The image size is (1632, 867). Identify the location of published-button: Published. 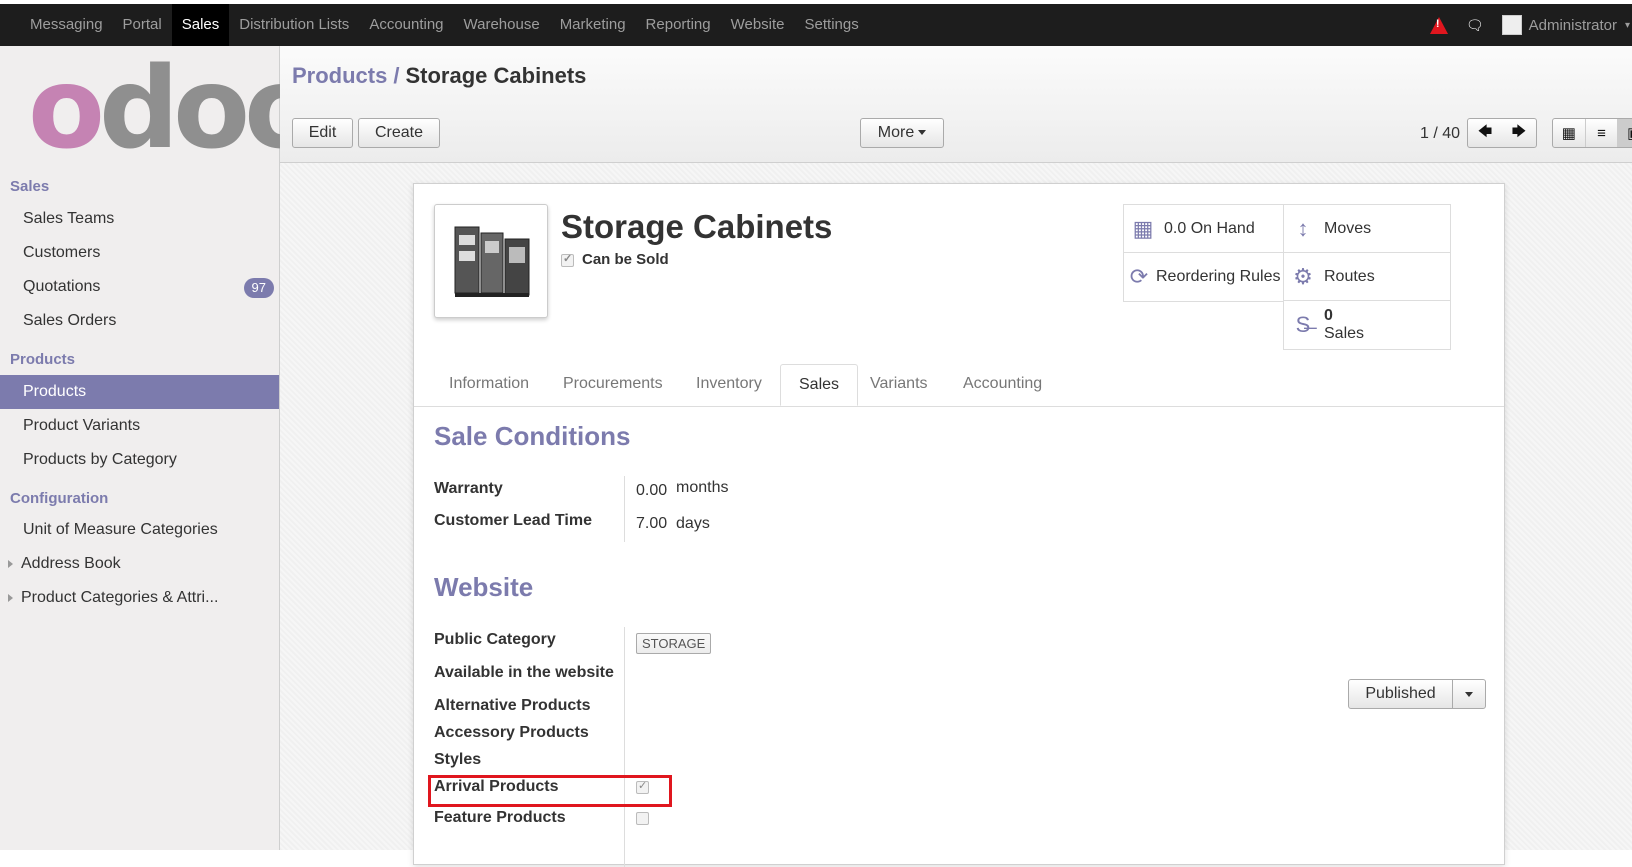
(1401, 694).